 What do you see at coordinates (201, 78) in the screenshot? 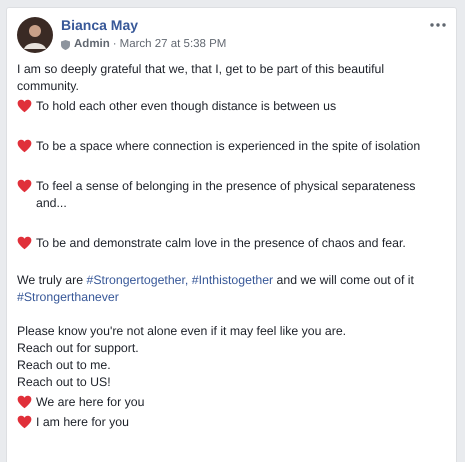
I see `post-text: I am so deeply grateful that we, that I, get to be part of this beautiful community.` at bounding box center [201, 78].